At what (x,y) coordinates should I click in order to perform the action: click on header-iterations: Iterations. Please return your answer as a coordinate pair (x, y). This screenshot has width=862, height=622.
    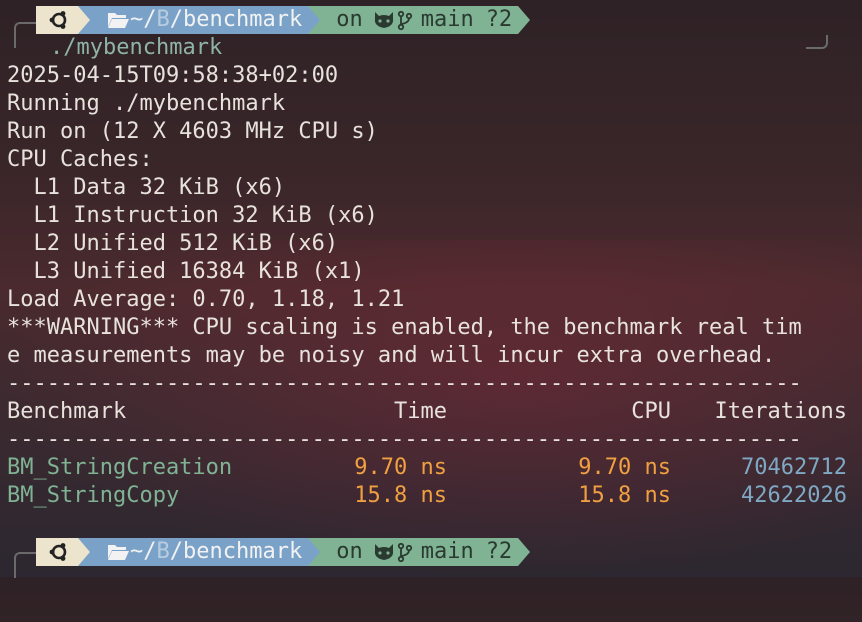
    Looking at the image, I should click on (780, 411).